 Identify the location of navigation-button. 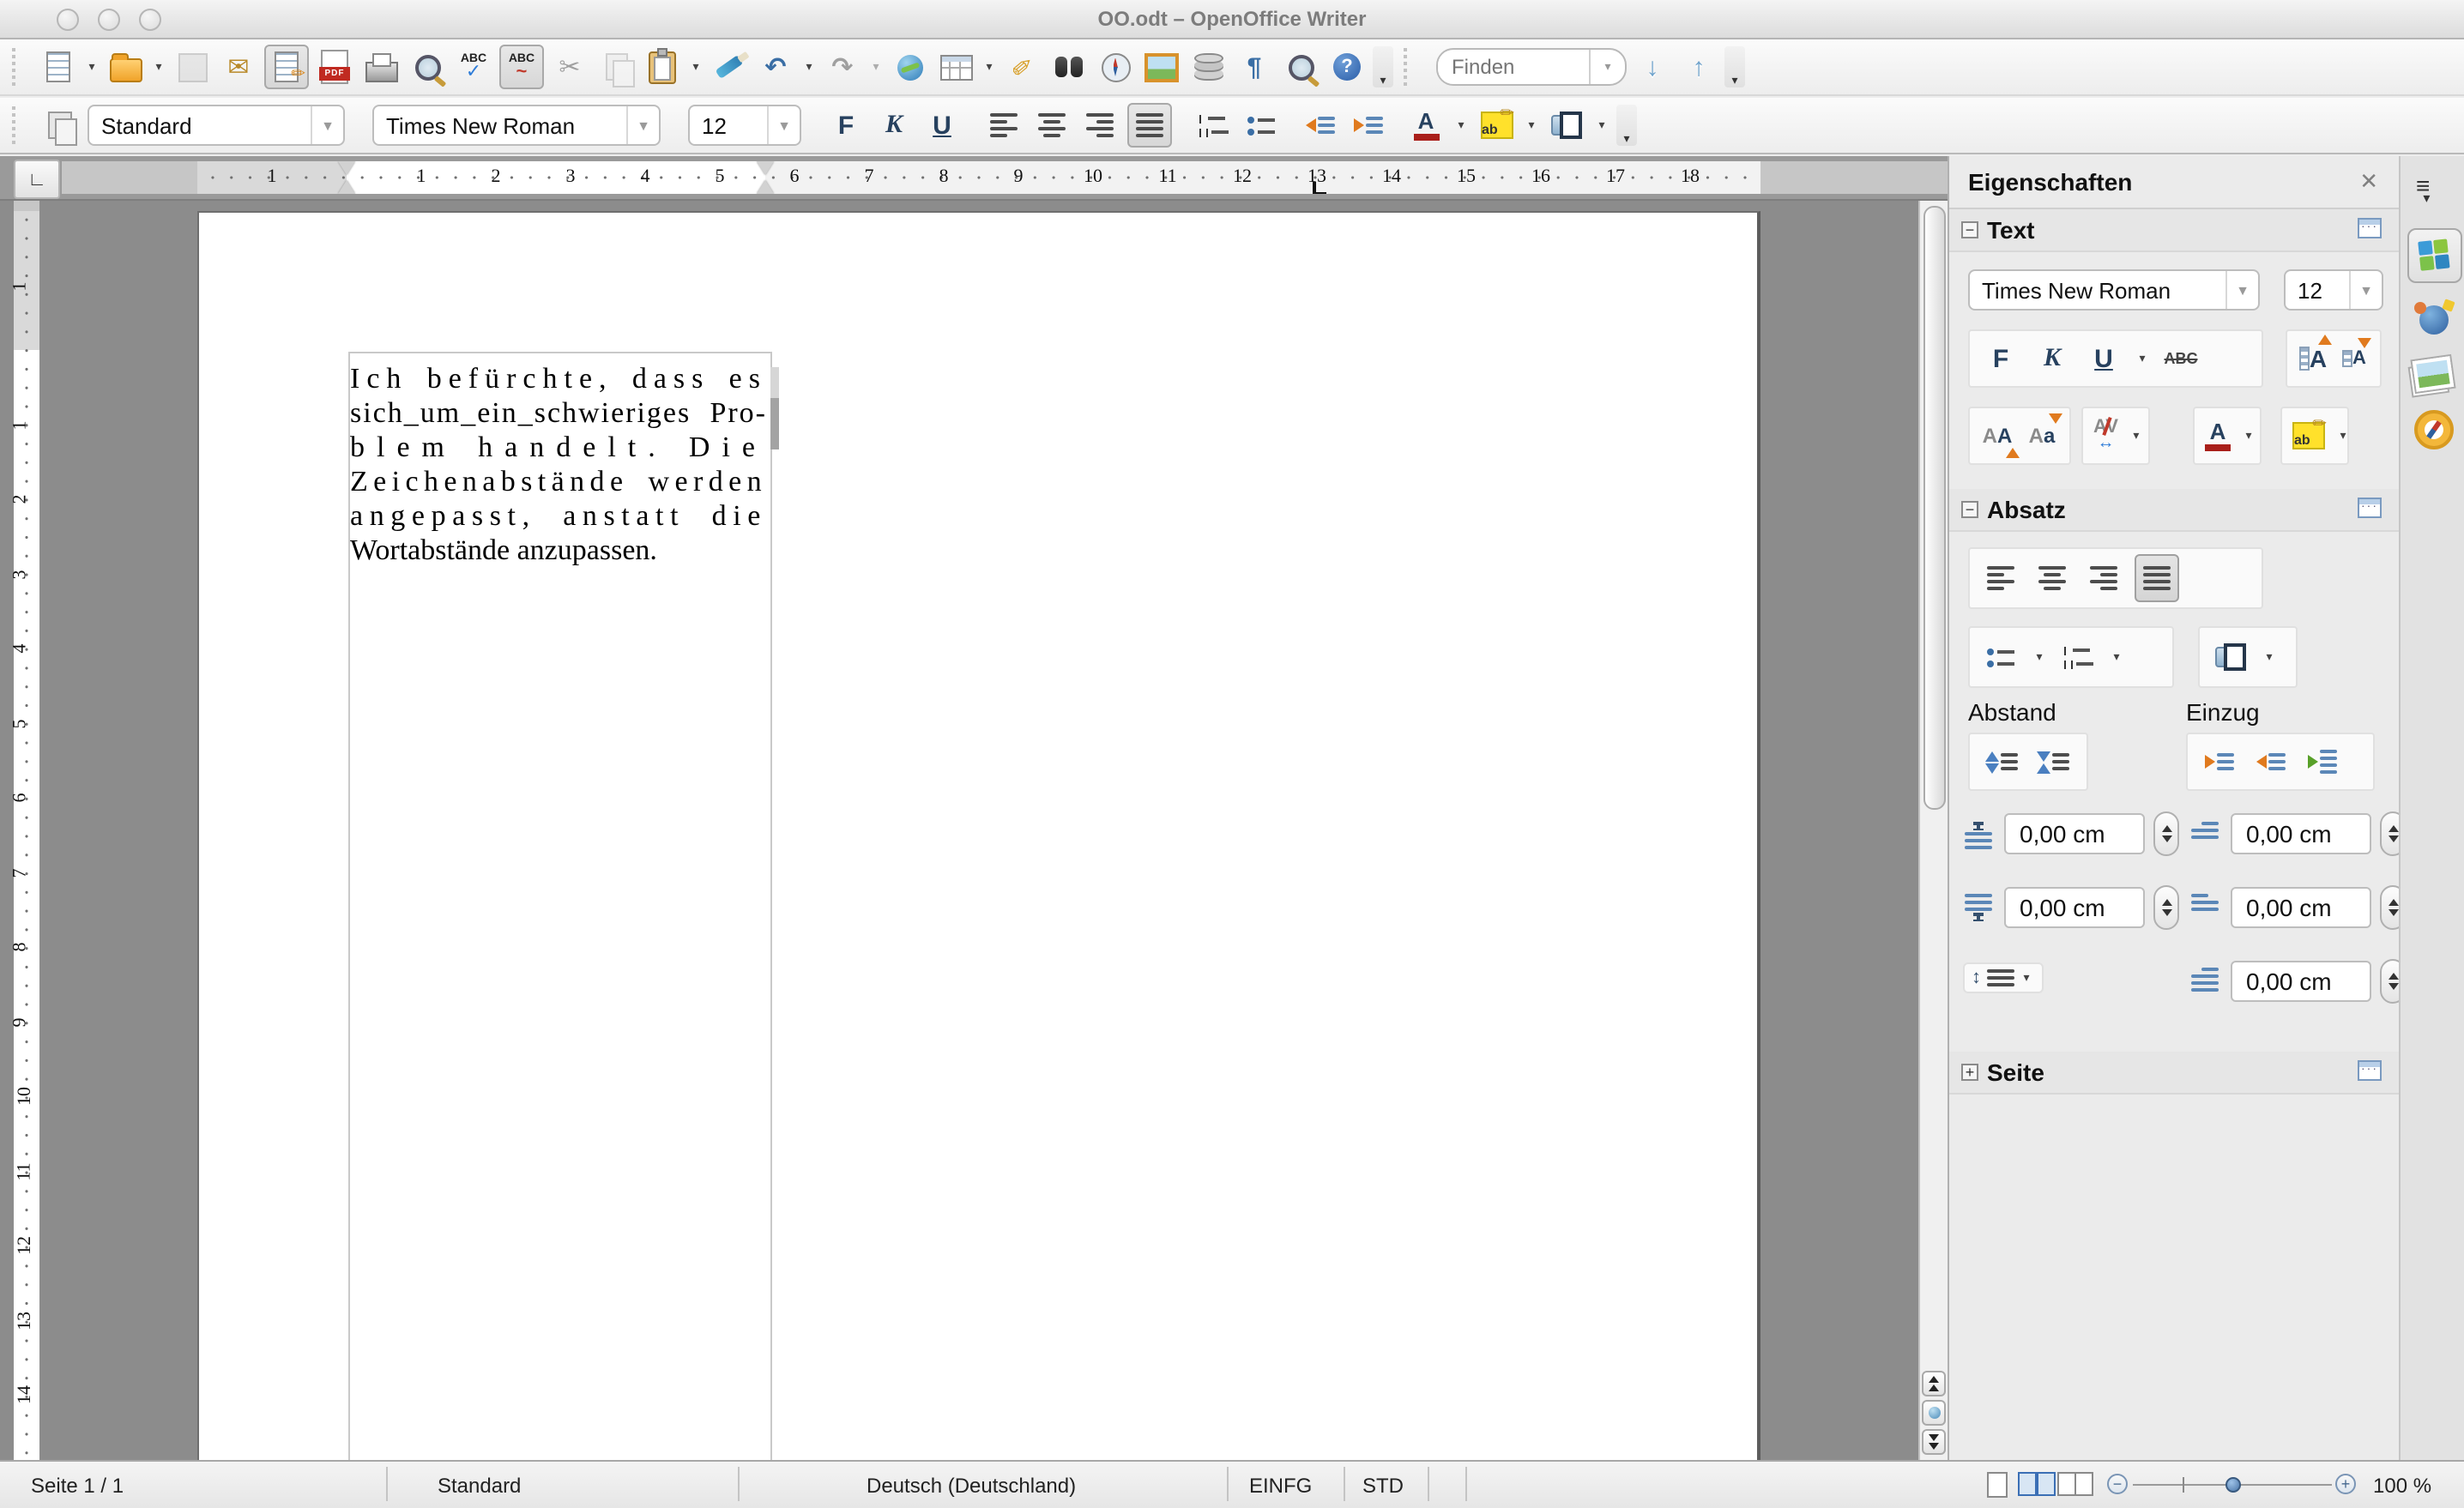
(1934, 1413).